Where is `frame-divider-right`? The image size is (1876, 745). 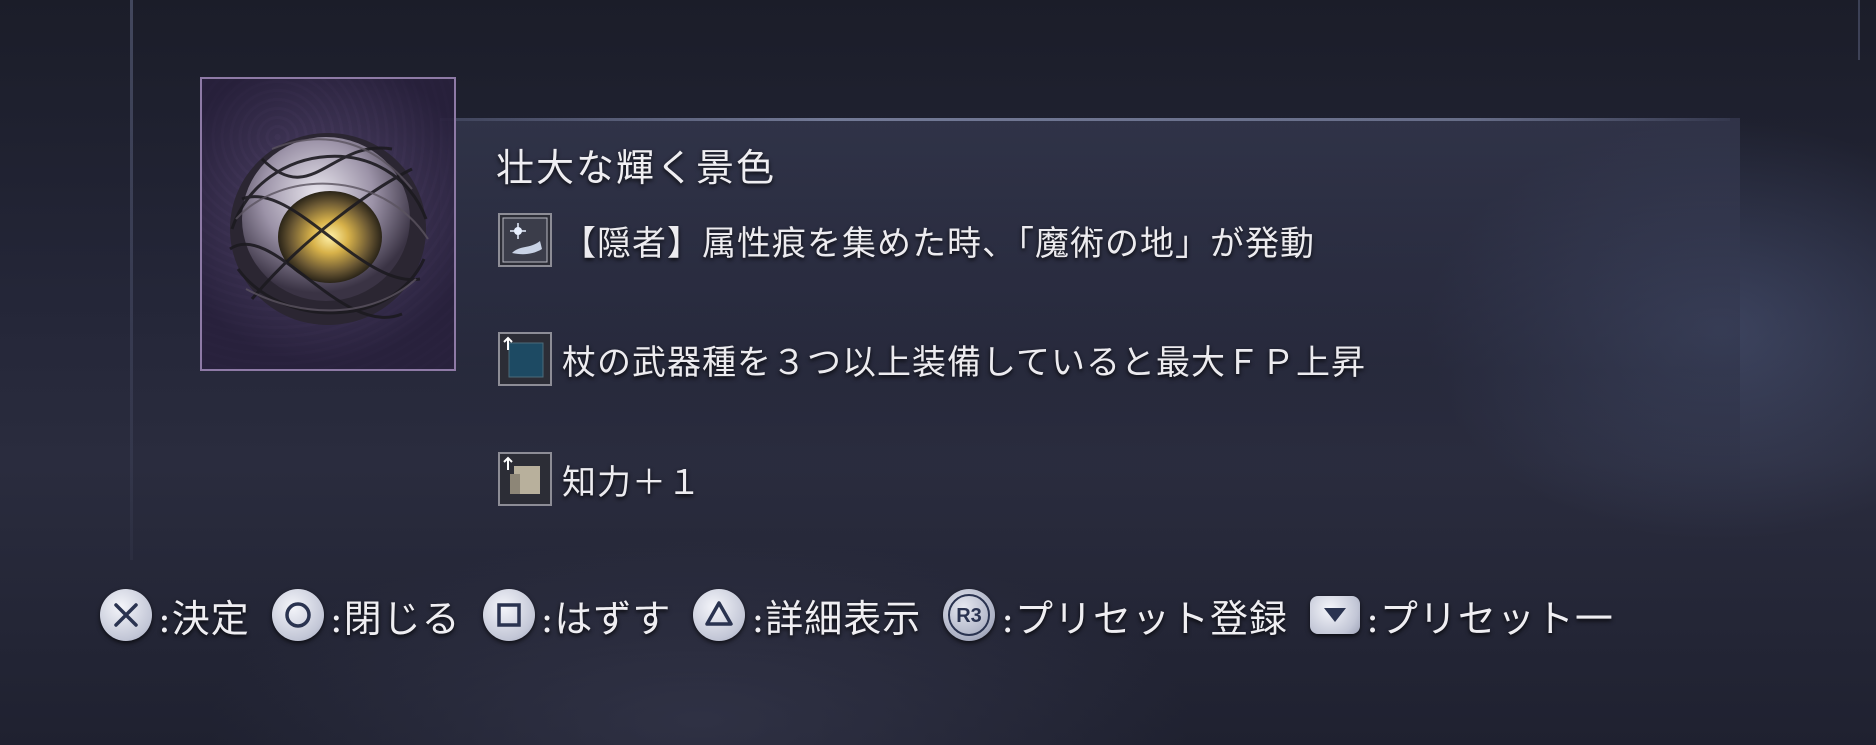 frame-divider-right is located at coordinates (1859, 30).